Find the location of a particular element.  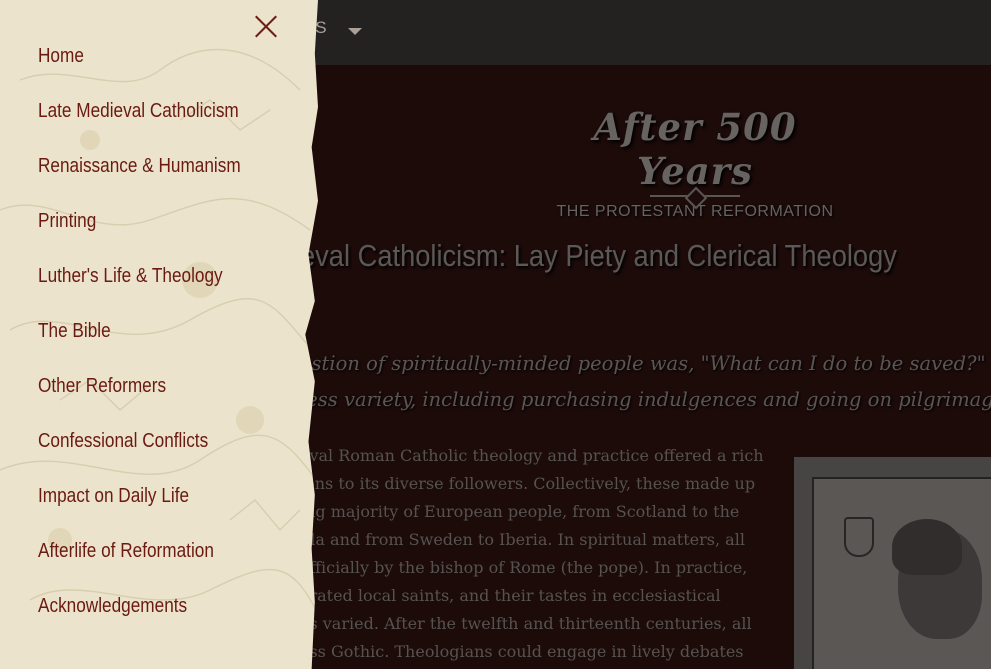

menu-link-afterlife-of-reformation: Afterlife of Reformation is located at coordinates (126, 551).